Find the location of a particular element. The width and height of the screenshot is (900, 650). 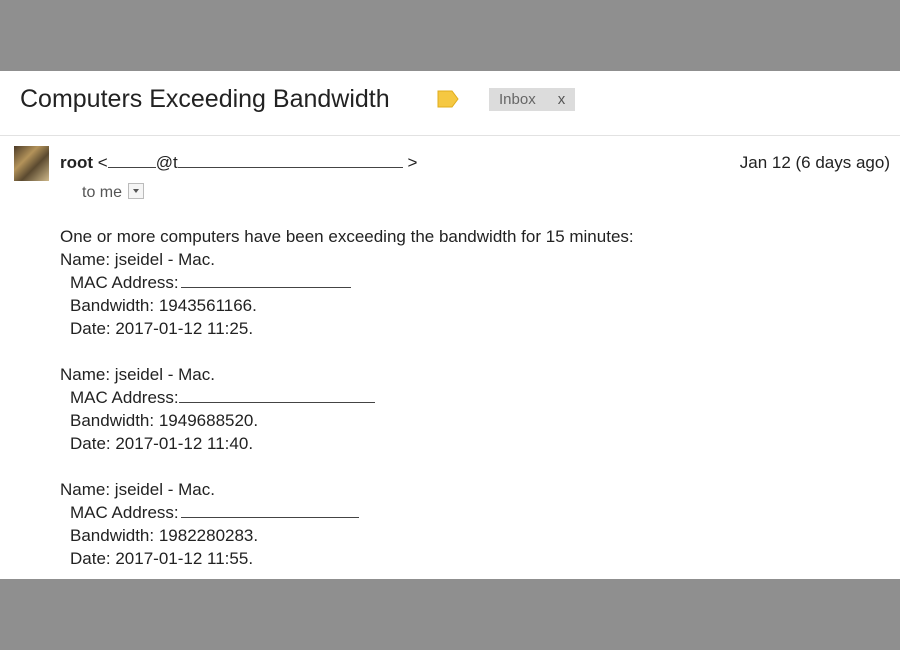

entry-date: Date: 2017-01-12 11:25. is located at coordinates (162, 328).